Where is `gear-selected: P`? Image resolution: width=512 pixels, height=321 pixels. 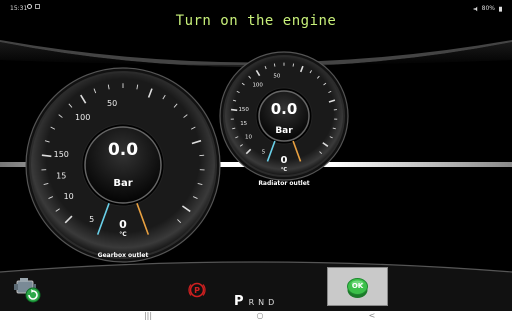 gear-selected: P is located at coordinates (239, 301).